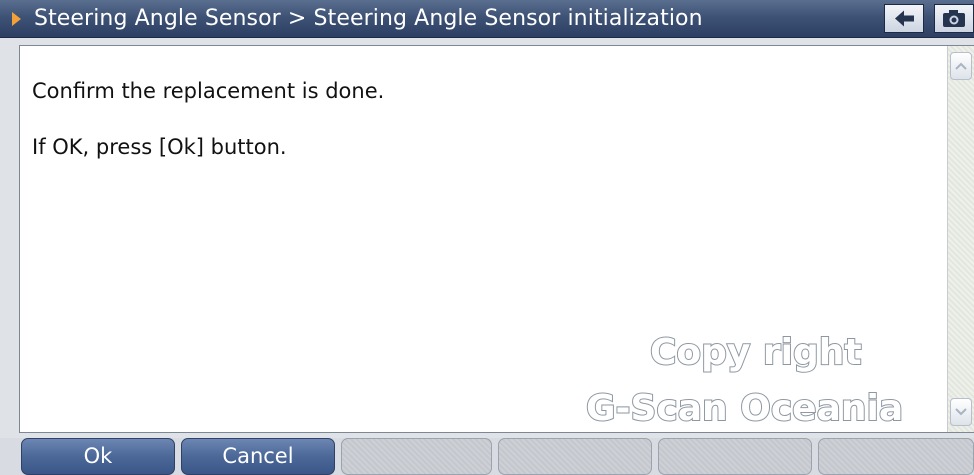  I want to click on back-arrow-icon, so click(904, 18).